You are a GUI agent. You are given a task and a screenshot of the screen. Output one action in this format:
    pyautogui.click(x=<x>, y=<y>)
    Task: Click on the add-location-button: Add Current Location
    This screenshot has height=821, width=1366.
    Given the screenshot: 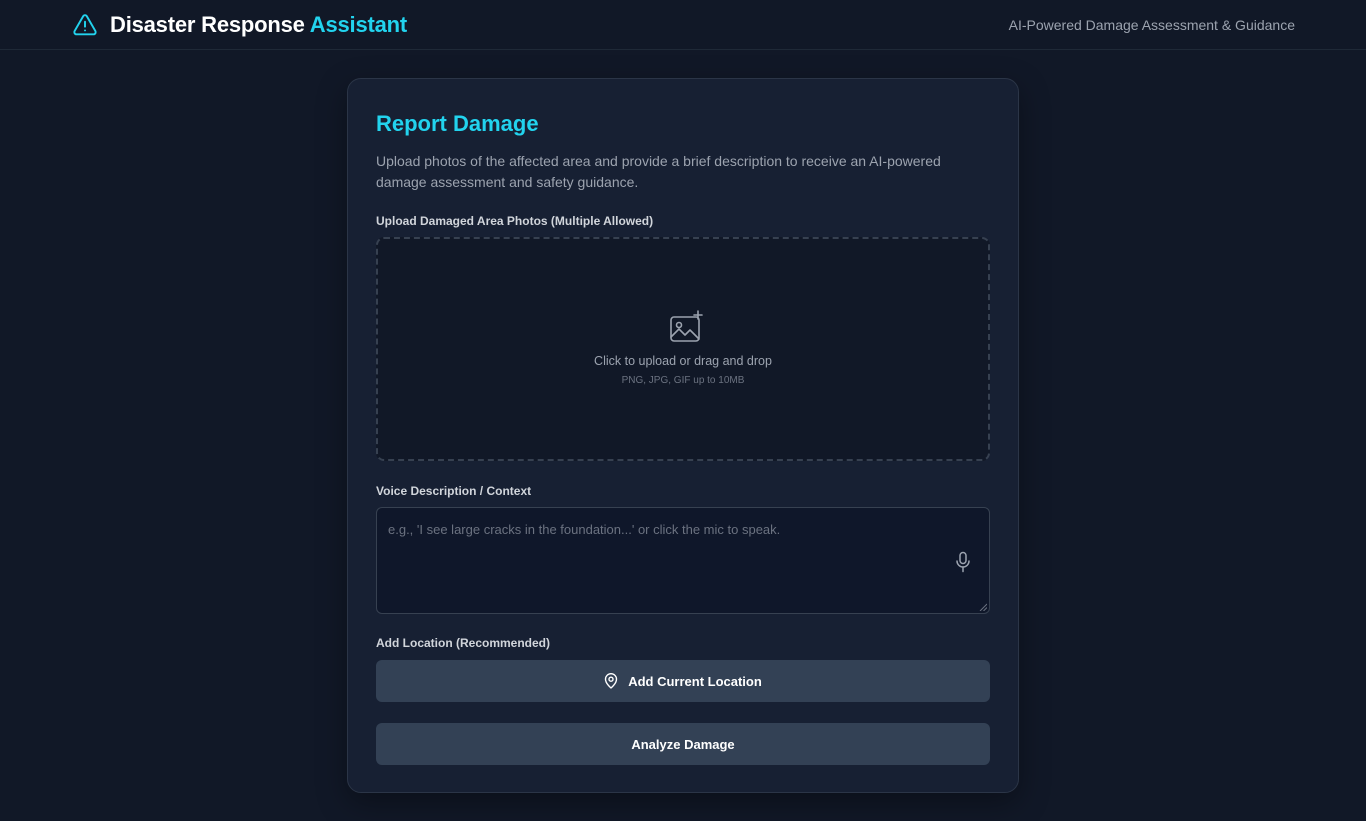 What is the action you would take?
    pyautogui.click(x=683, y=681)
    